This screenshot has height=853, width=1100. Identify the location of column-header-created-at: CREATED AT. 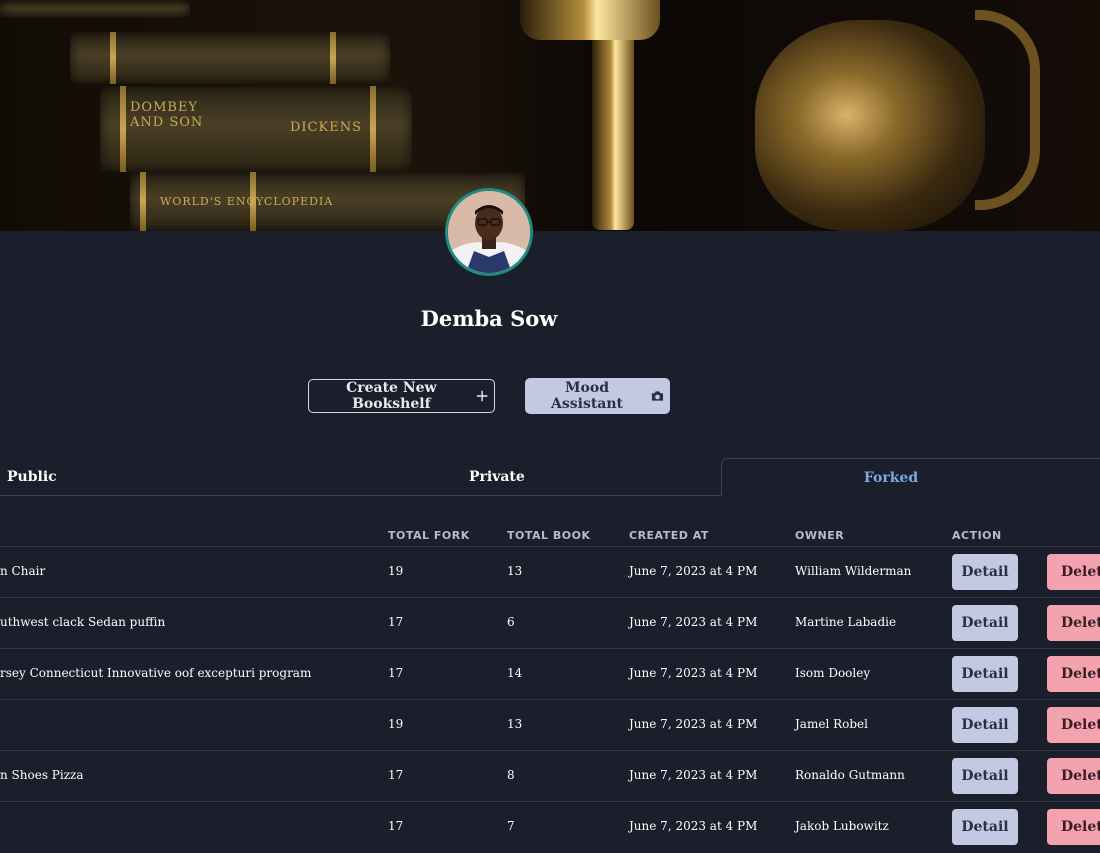
(669, 535).